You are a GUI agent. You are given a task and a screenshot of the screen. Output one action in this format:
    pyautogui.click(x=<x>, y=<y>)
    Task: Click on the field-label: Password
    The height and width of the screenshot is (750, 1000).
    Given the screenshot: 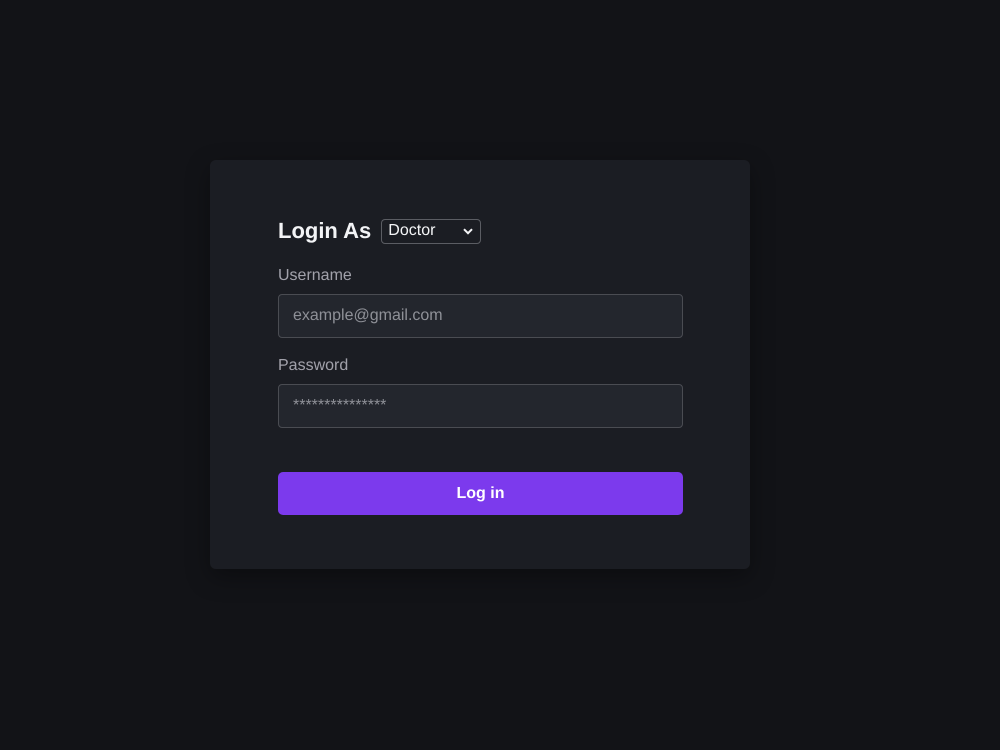 What is the action you would take?
    pyautogui.click(x=314, y=366)
    